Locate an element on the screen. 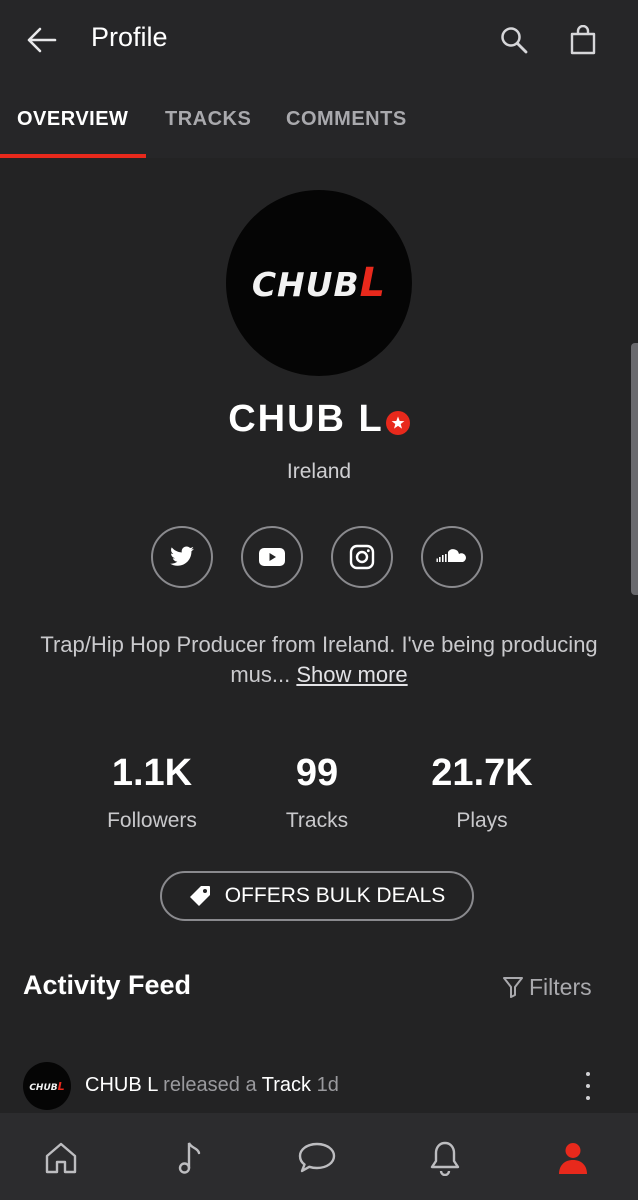 This screenshot has height=1200, width=638. nav-home is located at coordinates (61, 1158).